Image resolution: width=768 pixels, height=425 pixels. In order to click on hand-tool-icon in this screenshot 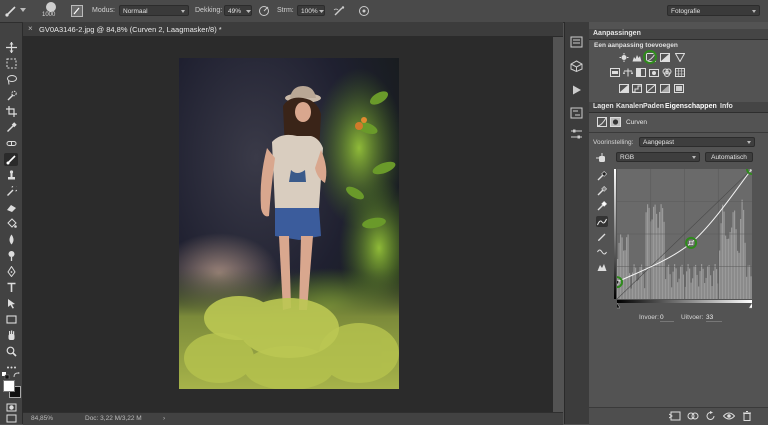, I will do `click(11, 335)`.